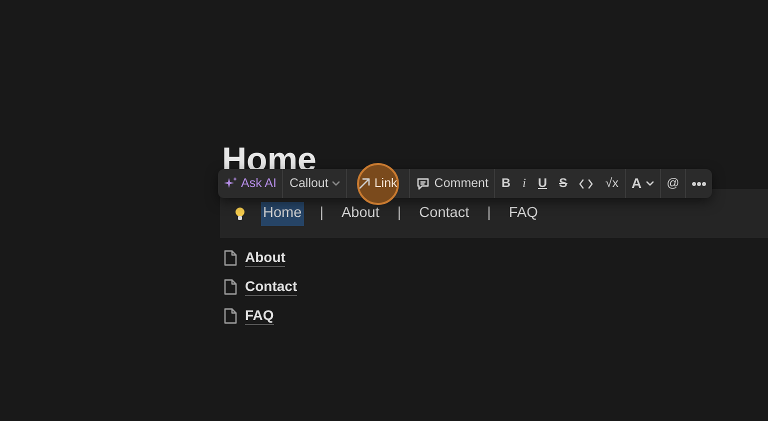 The width and height of the screenshot is (768, 421). What do you see at coordinates (444, 214) in the screenshot?
I see `link-text: Contact` at bounding box center [444, 214].